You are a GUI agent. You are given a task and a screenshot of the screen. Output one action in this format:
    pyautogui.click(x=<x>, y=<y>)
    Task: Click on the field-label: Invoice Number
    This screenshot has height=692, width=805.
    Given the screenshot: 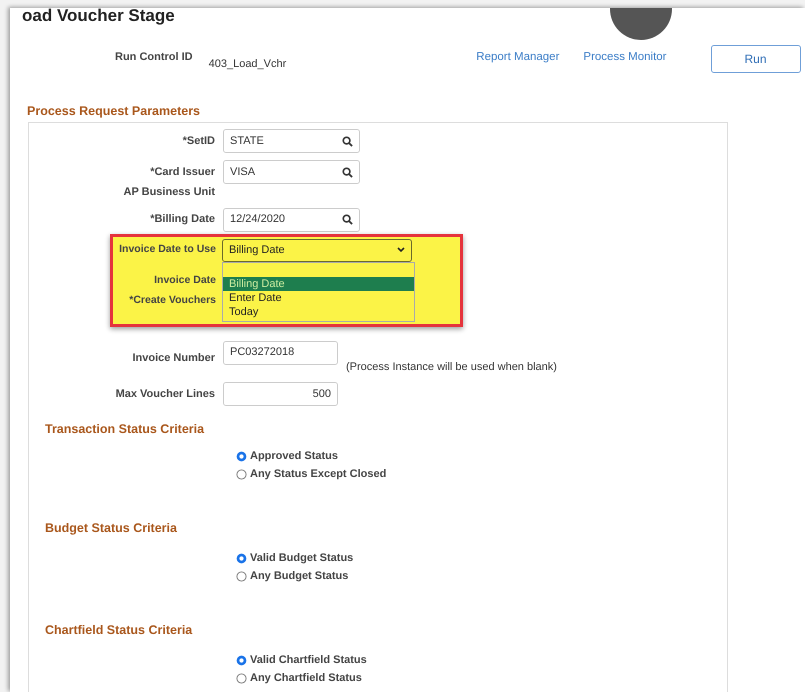 What is the action you would take?
    pyautogui.click(x=173, y=358)
    